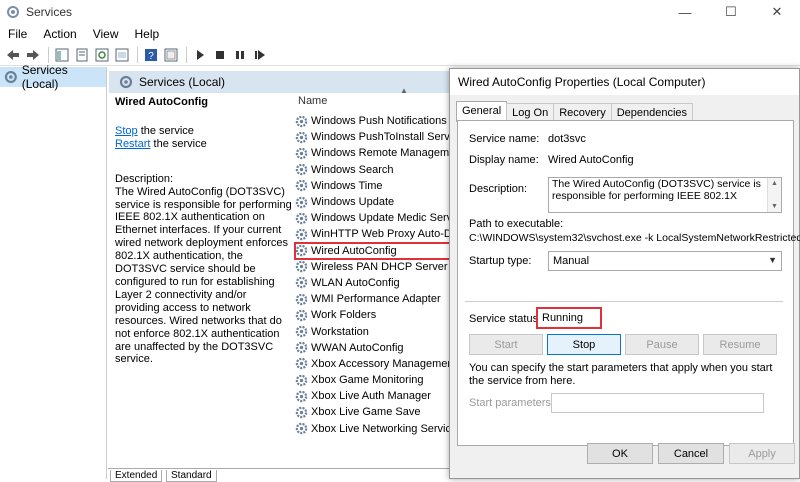  What do you see at coordinates (482, 111) in the screenshot?
I see `tab-general: General` at bounding box center [482, 111].